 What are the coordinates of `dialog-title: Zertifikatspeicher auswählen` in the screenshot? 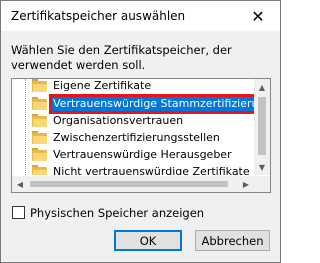 It's located at (98, 16).